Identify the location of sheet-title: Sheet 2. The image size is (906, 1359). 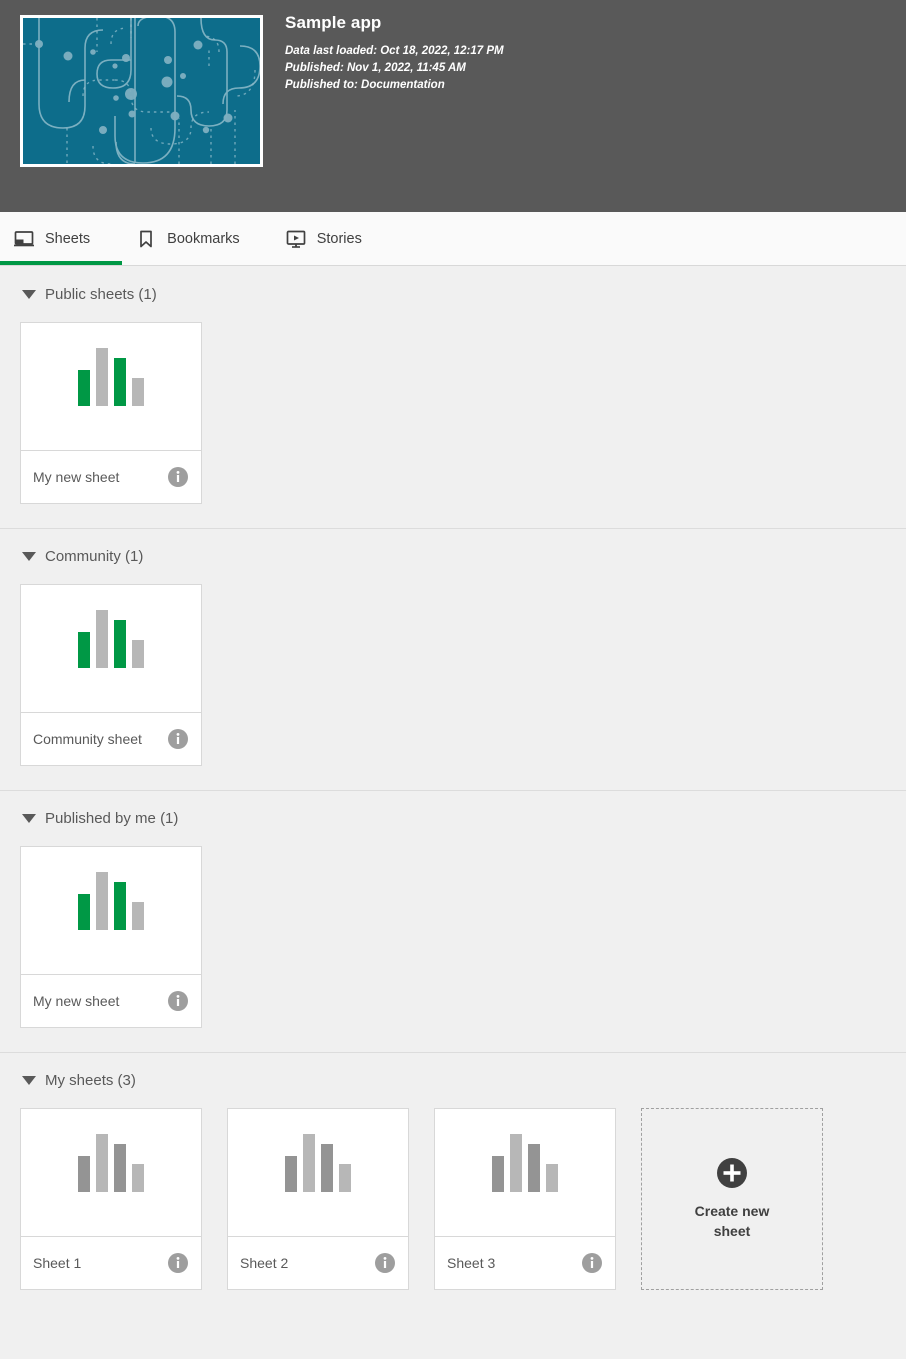
(264, 1263).